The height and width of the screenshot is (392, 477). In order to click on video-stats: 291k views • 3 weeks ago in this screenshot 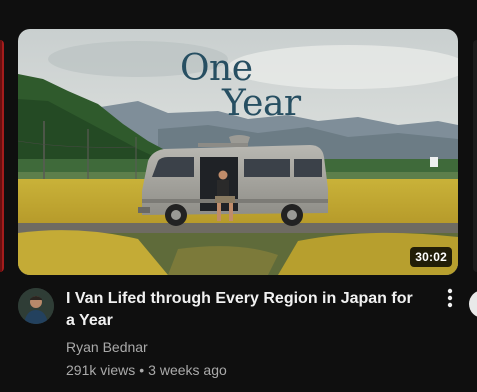, I will do `click(241, 370)`.